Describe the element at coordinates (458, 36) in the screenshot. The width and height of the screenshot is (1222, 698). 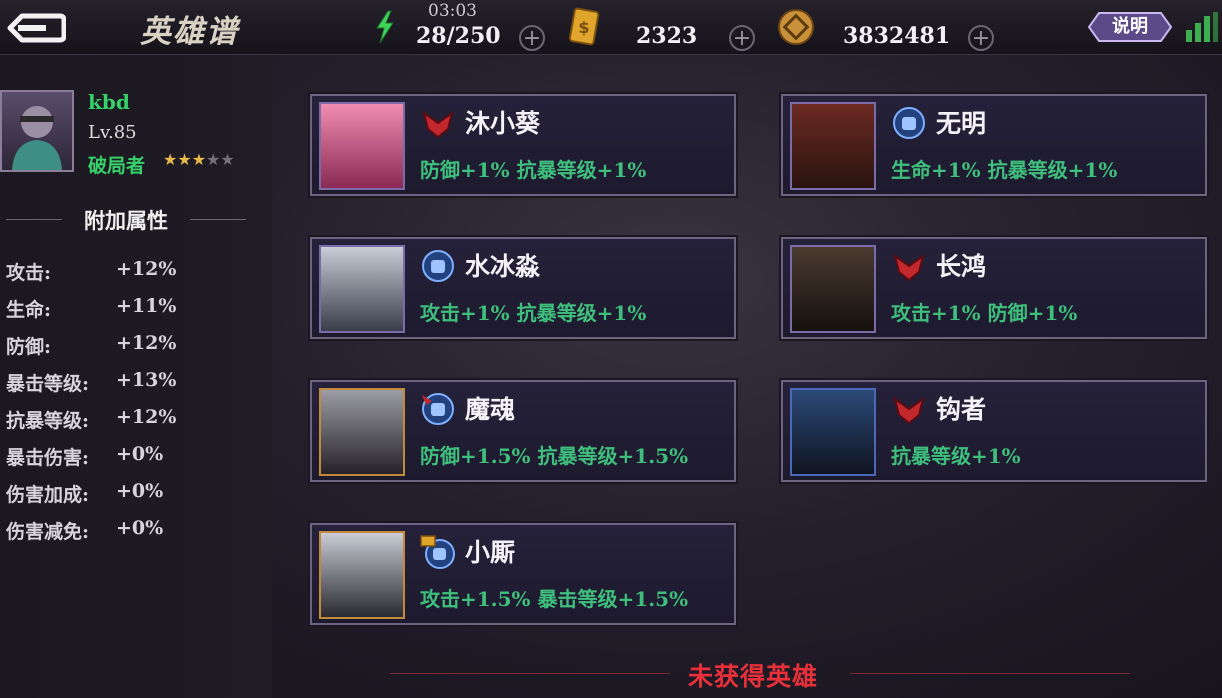
I see `stamina-value: 28/250` at that location.